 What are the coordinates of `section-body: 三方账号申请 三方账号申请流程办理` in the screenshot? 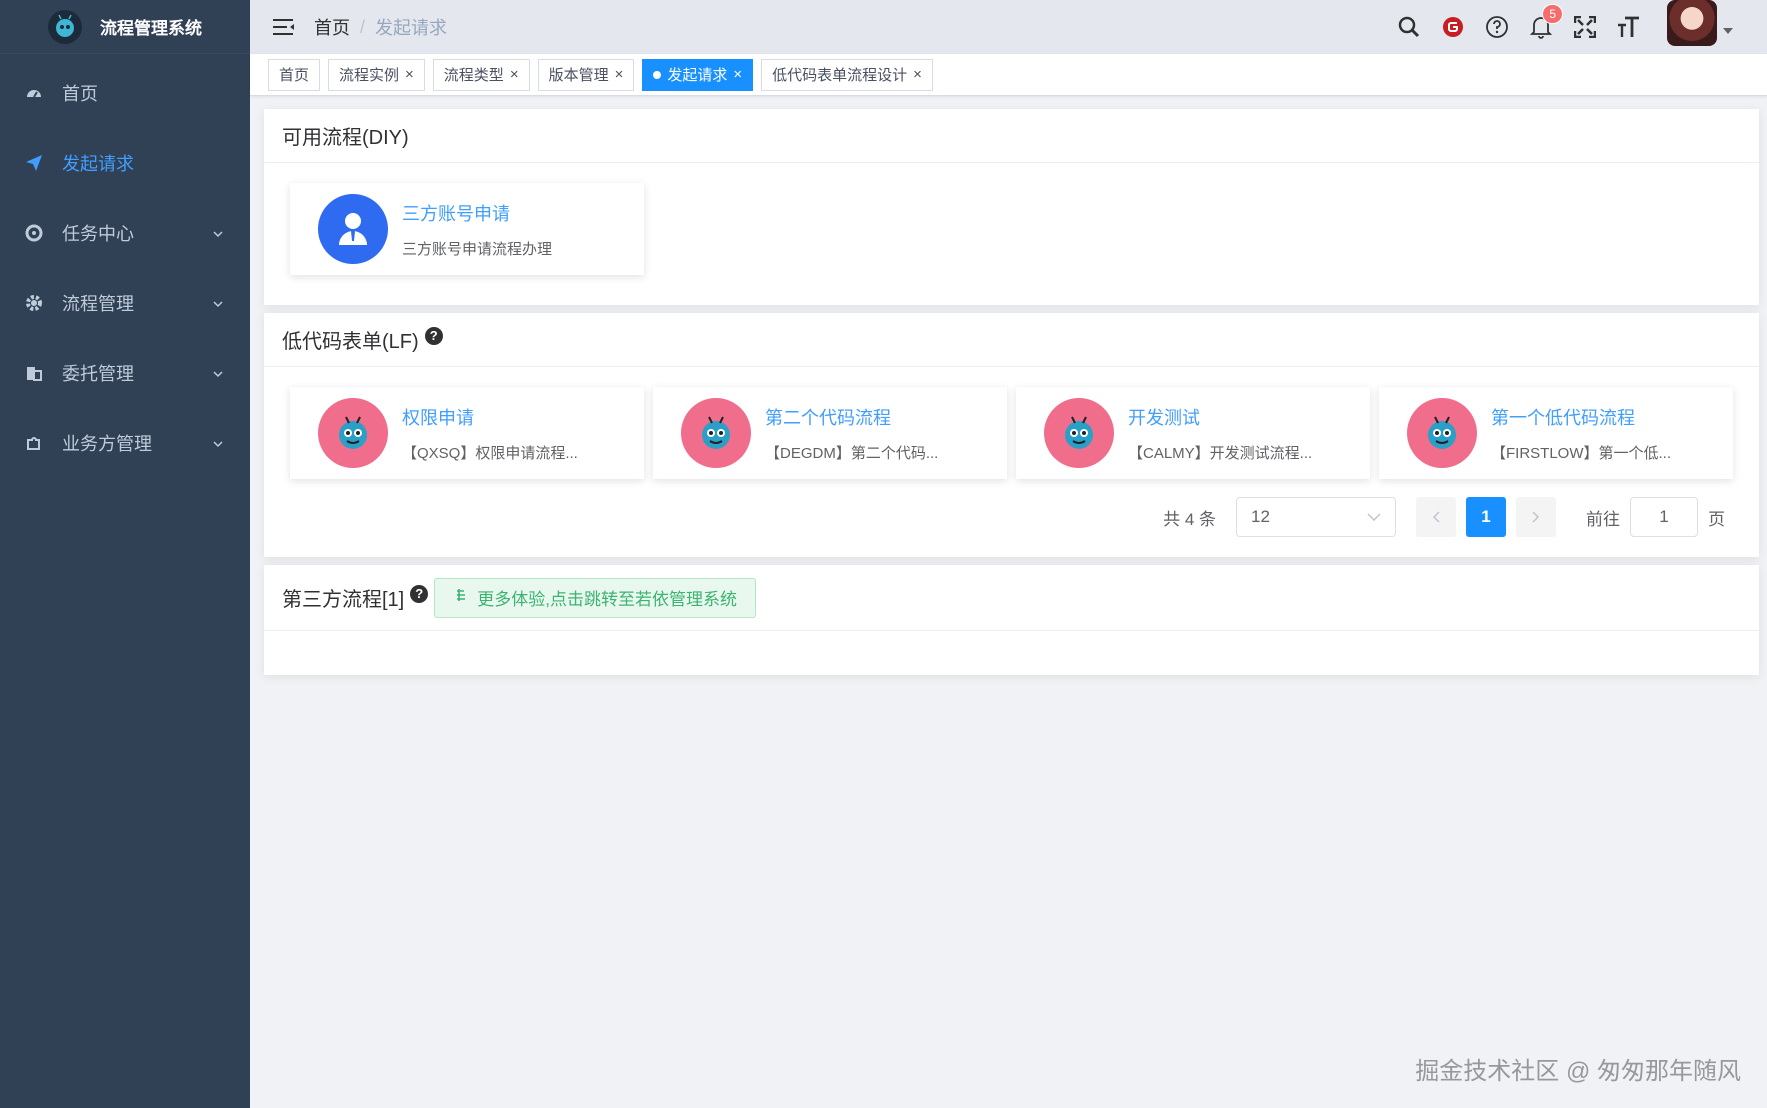 It's located at (1011, 234).